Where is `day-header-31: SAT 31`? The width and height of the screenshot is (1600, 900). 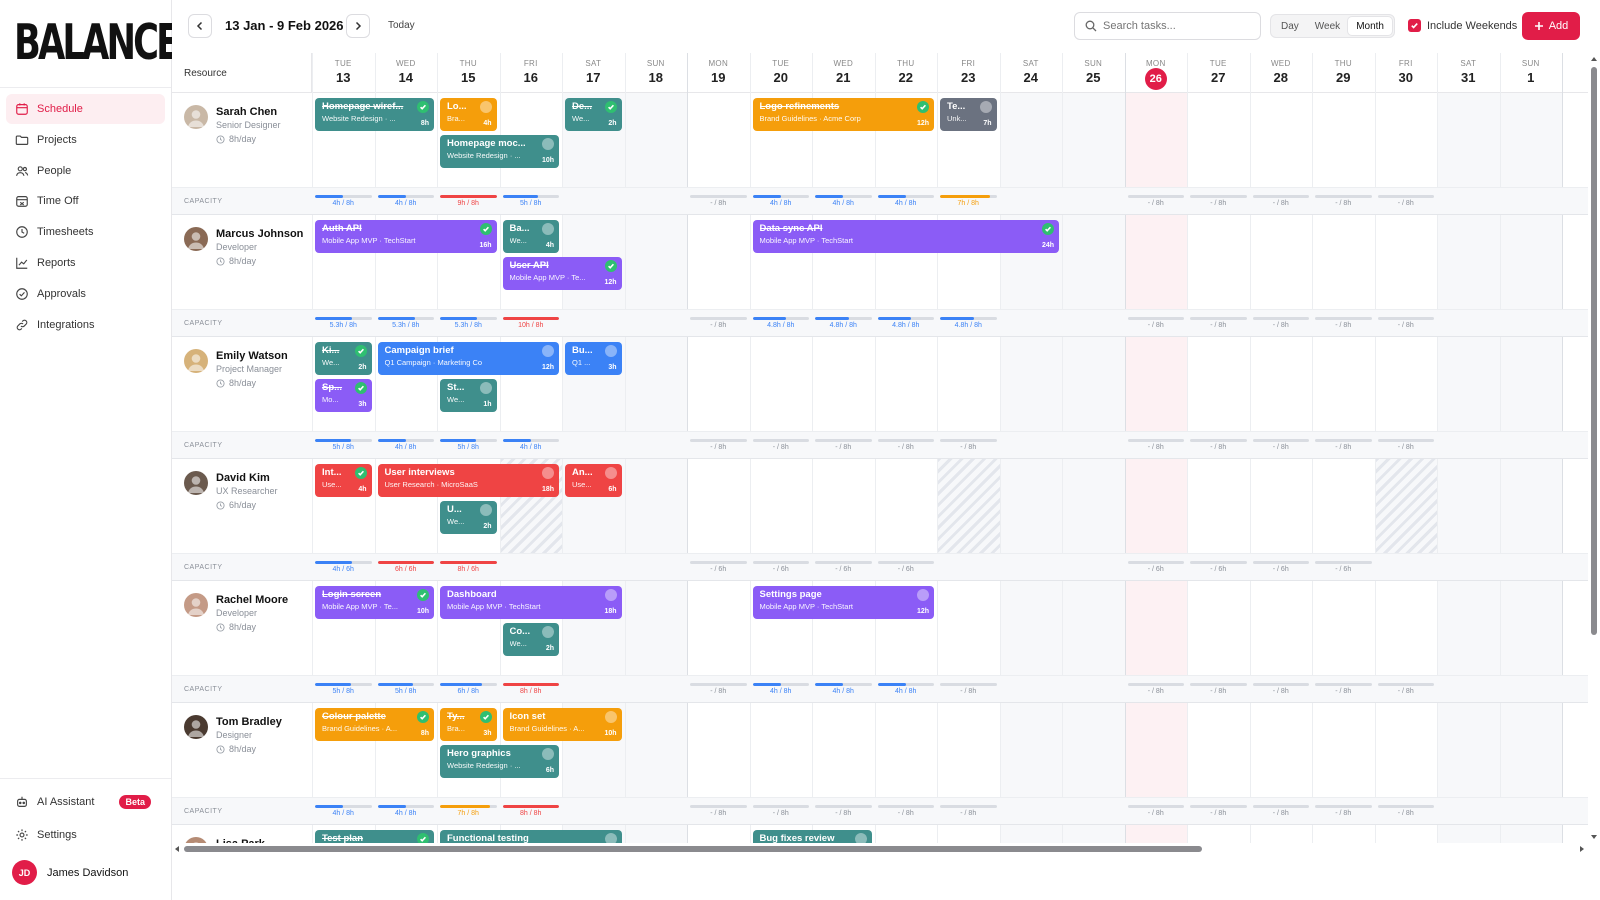 day-header-31: SAT 31 is located at coordinates (1468, 73).